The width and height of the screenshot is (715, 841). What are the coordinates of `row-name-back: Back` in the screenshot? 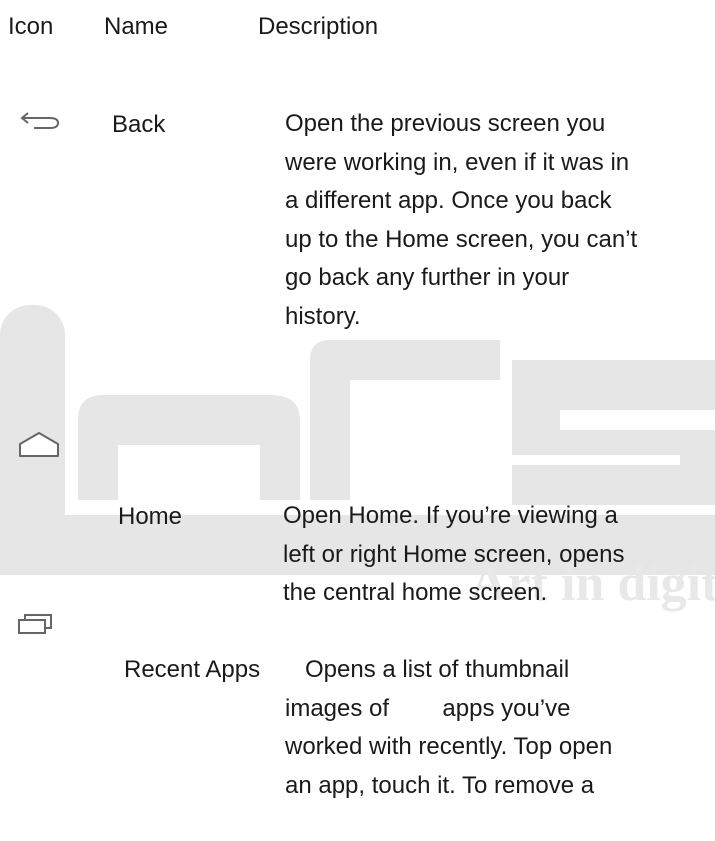 It's located at (139, 124).